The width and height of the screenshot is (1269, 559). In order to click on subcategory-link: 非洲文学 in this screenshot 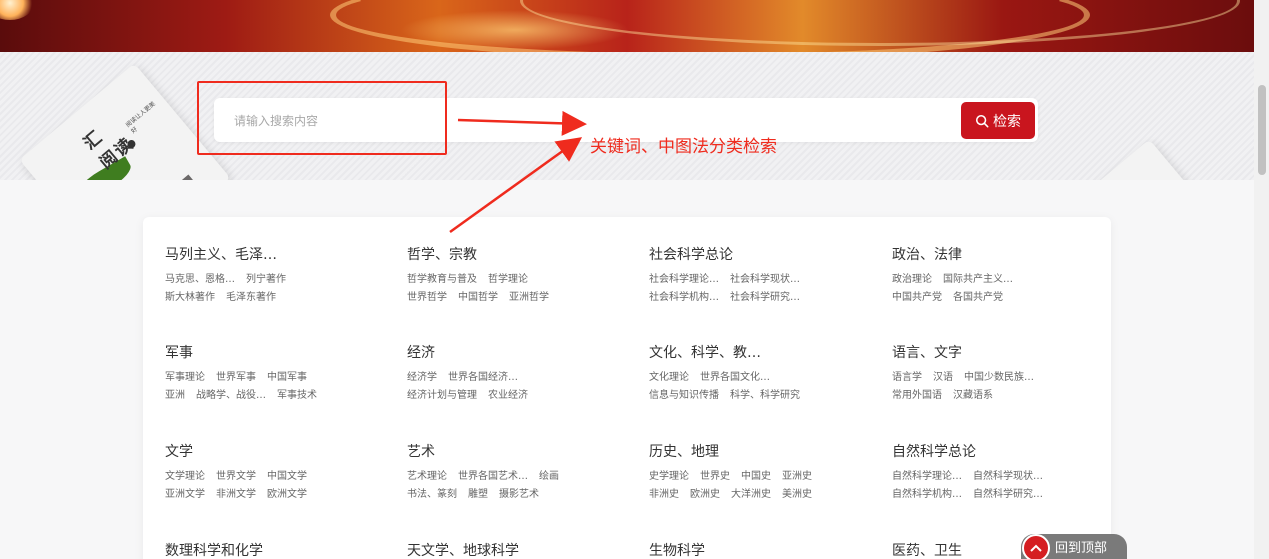, I will do `click(236, 494)`.